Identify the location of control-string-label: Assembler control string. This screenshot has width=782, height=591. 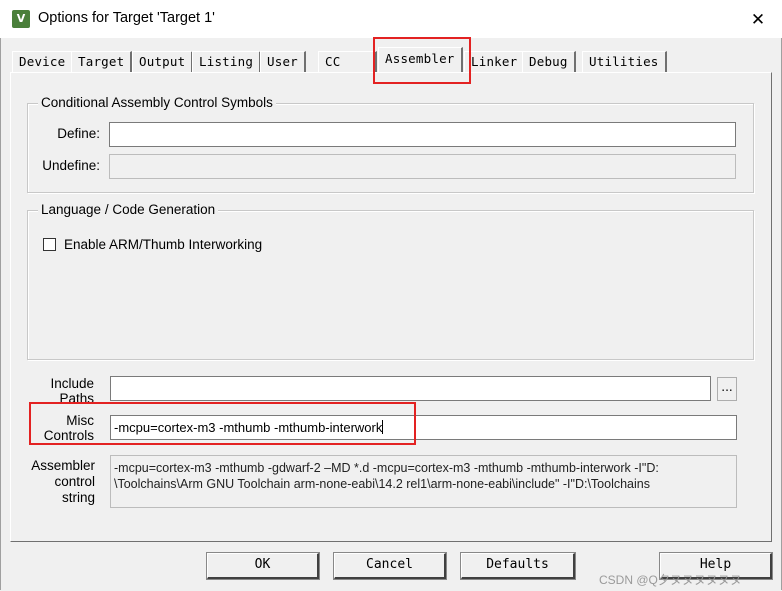
(57, 482).